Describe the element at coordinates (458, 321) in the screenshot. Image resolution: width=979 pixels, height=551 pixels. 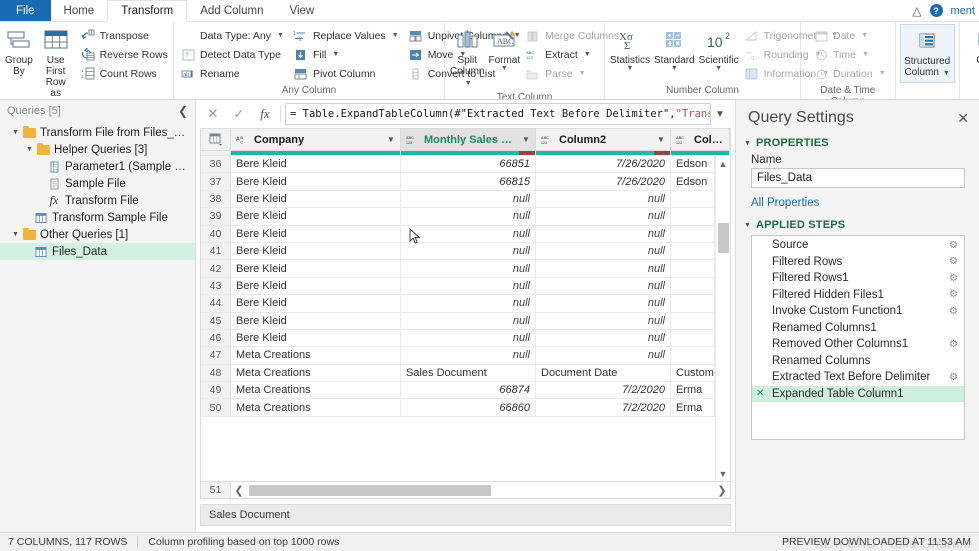
I see `table-row: 45 Bere Kleid null null` at that location.